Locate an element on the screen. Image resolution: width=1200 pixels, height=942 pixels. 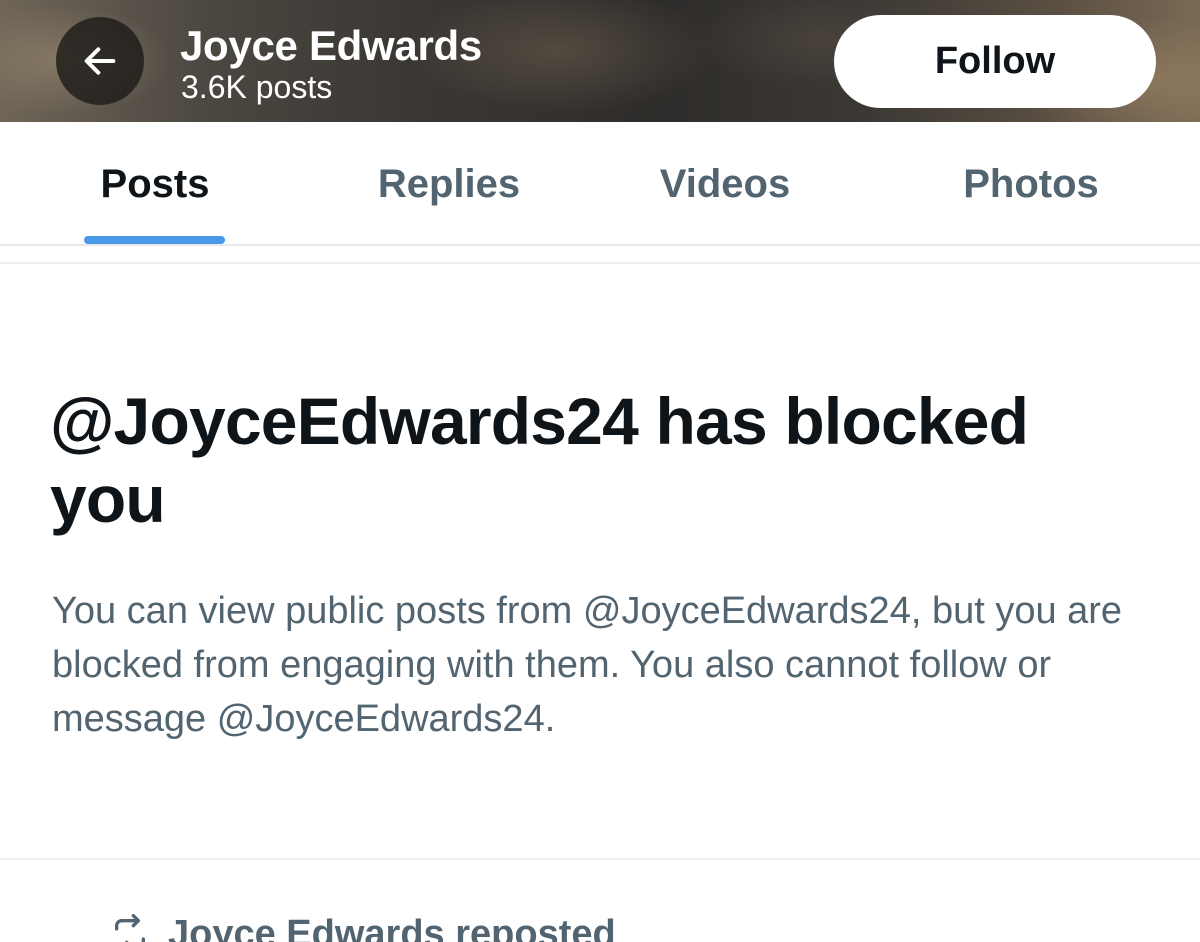
profile-header: Joyce Edwards 3.6K posts Follow is located at coordinates (600, 61).